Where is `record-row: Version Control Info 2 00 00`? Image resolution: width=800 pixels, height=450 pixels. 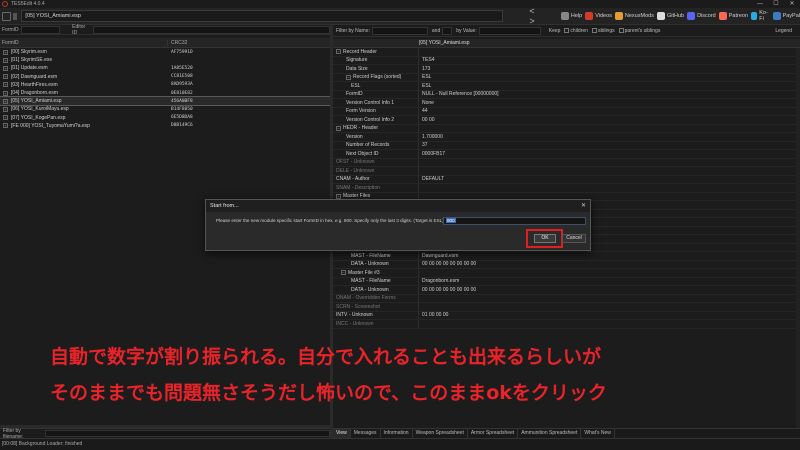 record-row: Version Control Info 2 00 00 is located at coordinates (566, 120).